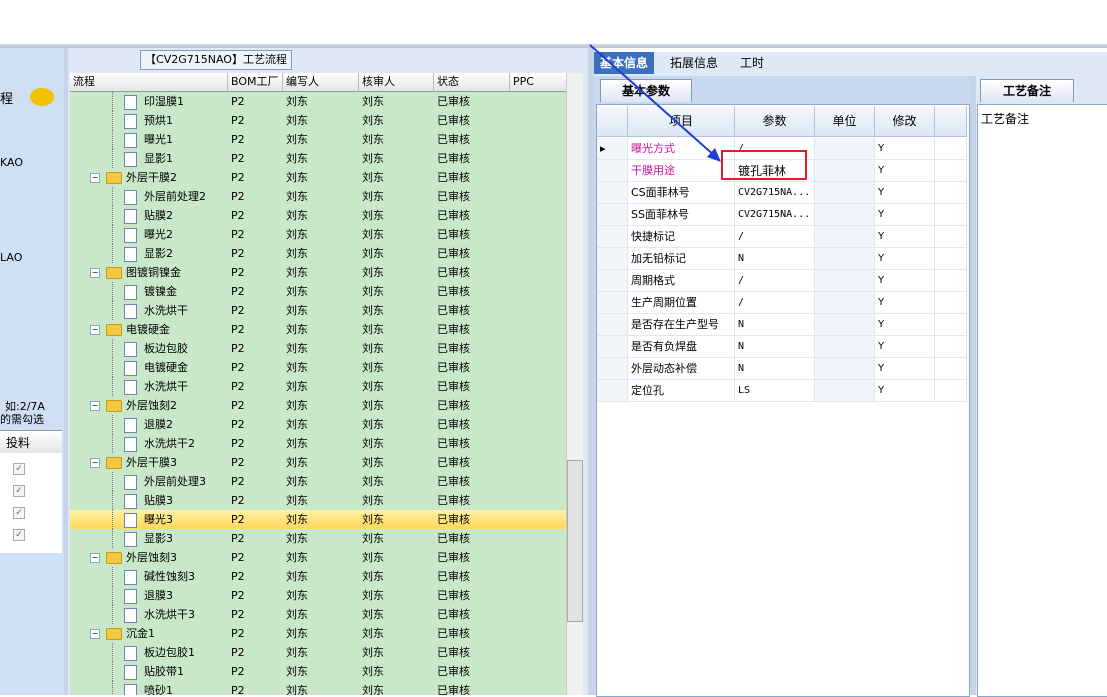 This screenshot has width=1107, height=697. Describe the element at coordinates (42, 97) in the screenshot. I see `comment-icon` at that location.